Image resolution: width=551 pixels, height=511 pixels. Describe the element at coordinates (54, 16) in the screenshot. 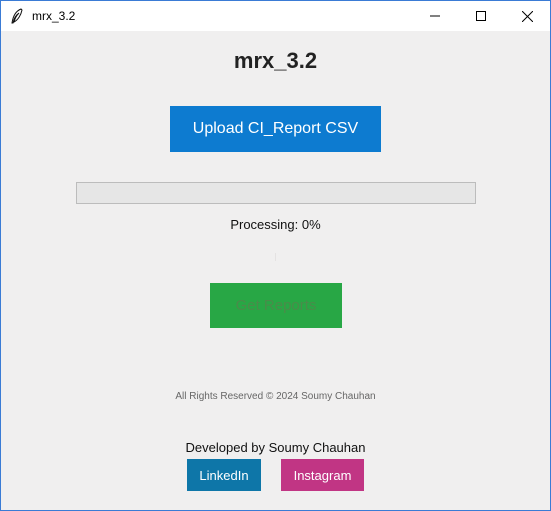

I see `window-title: mrx_3.2` at that location.